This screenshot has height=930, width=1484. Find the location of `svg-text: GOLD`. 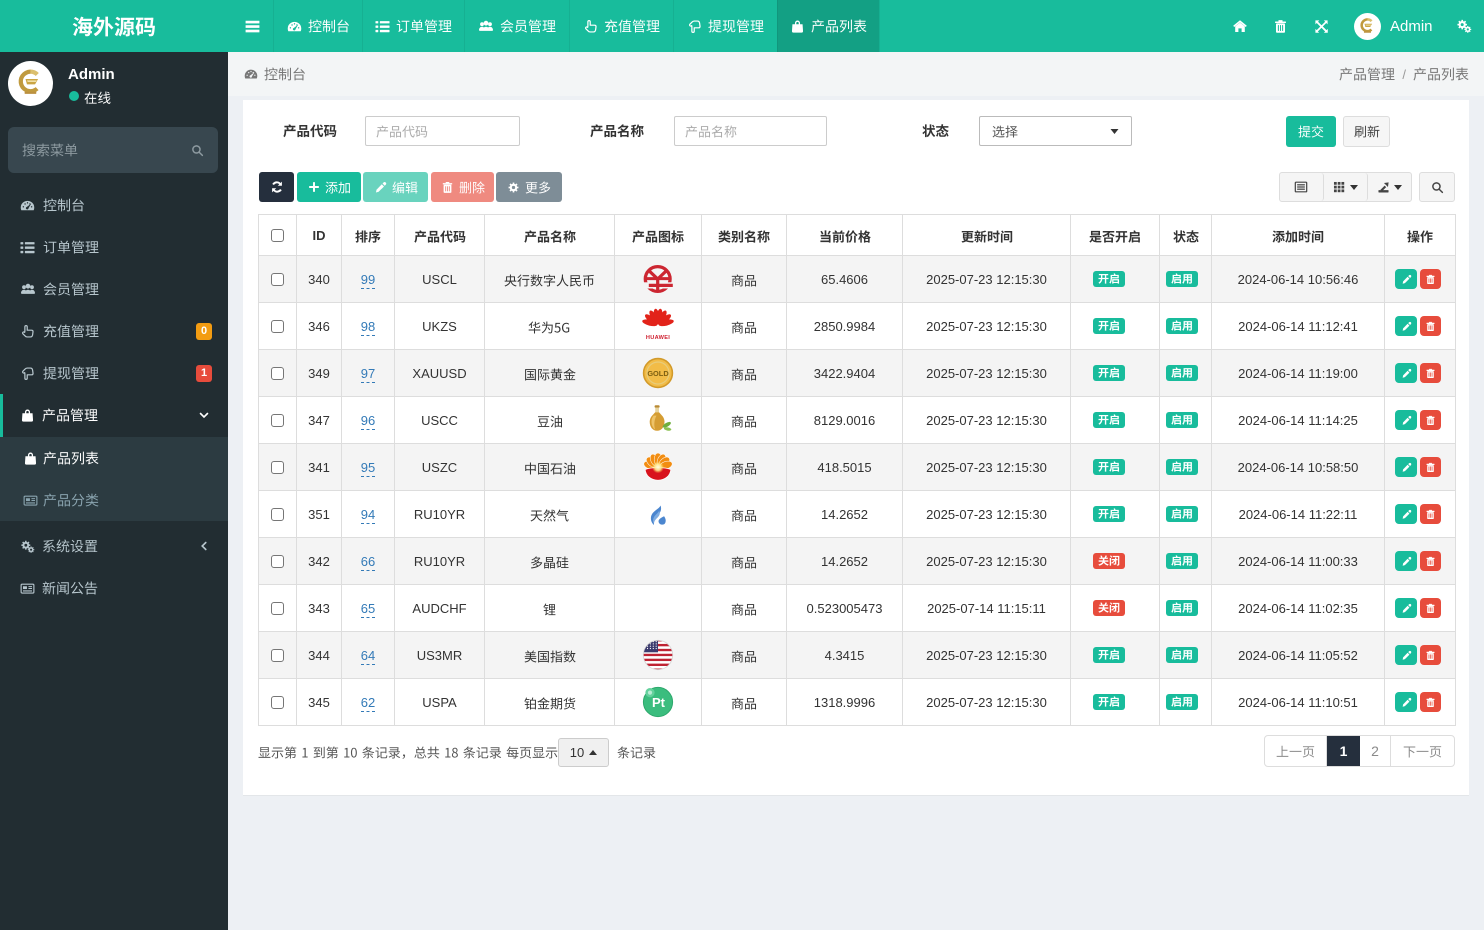

svg-text: GOLD is located at coordinates (658, 373).